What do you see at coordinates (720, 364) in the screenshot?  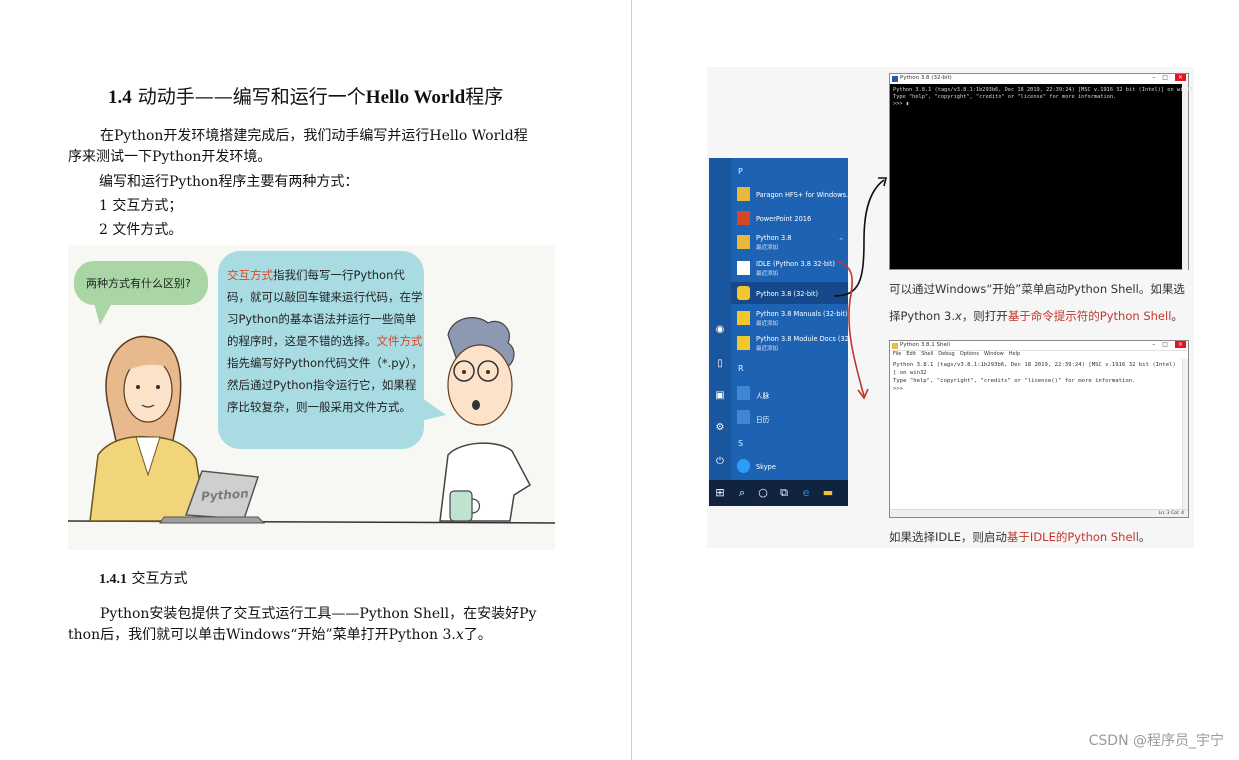 I see `document-icon: ▯` at bounding box center [720, 364].